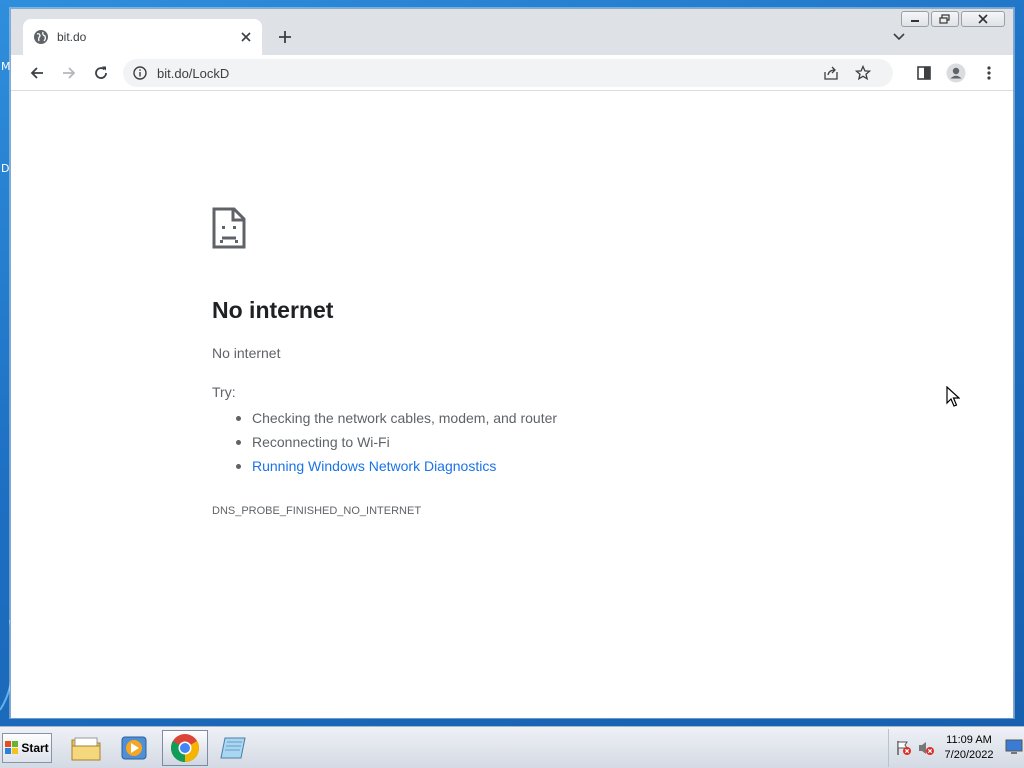 The height and width of the screenshot is (768, 1024). I want to click on desktop-icon-label: D, so click(5, 168).